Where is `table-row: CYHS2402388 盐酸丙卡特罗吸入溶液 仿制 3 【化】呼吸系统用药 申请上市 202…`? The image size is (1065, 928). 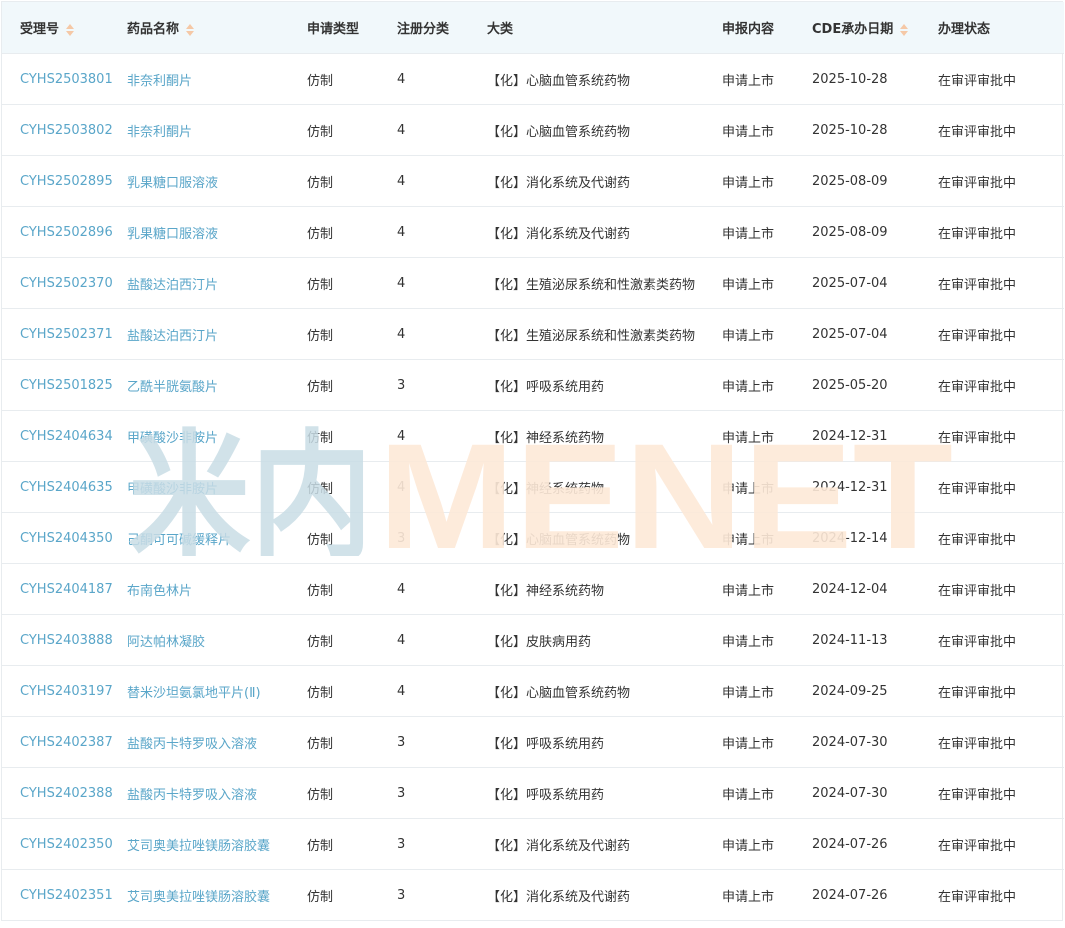 table-row: CYHS2402388 盐酸丙卡特罗吸入溶液 仿制 3 【化】呼吸系统用药 申请上市 202… is located at coordinates (533, 793).